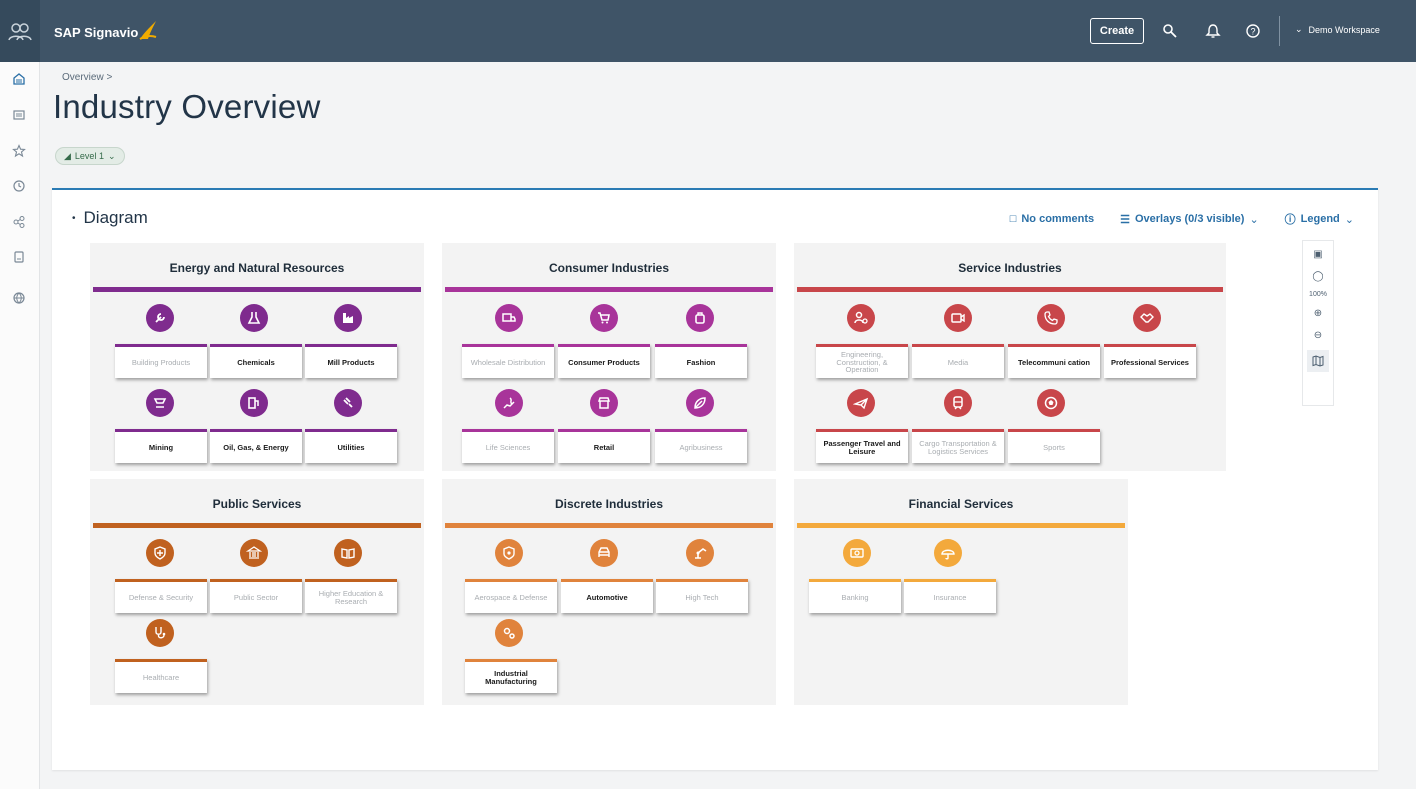 The image size is (1416, 789). Describe the element at coordinates (19, 151) in the screenshot. I see `star-icon` at that location.